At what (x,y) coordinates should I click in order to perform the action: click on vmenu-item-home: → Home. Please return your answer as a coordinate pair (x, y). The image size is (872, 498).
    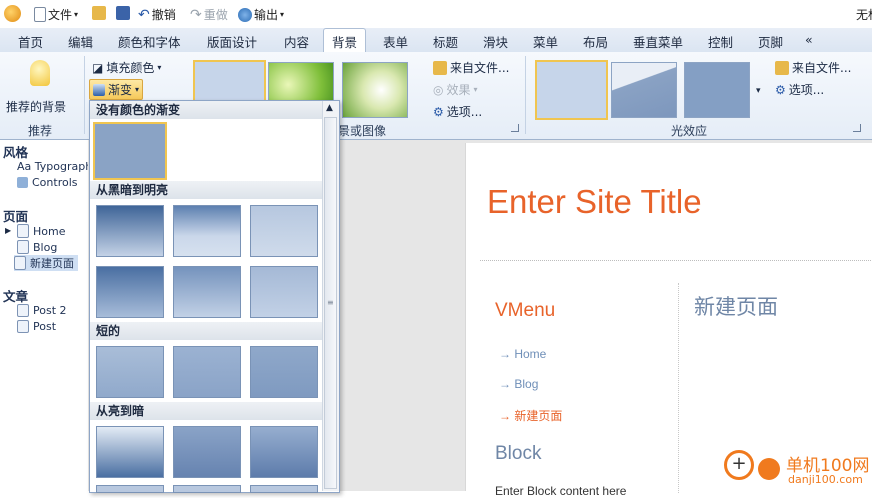
    Looking at the image, I should click on (522, 354).